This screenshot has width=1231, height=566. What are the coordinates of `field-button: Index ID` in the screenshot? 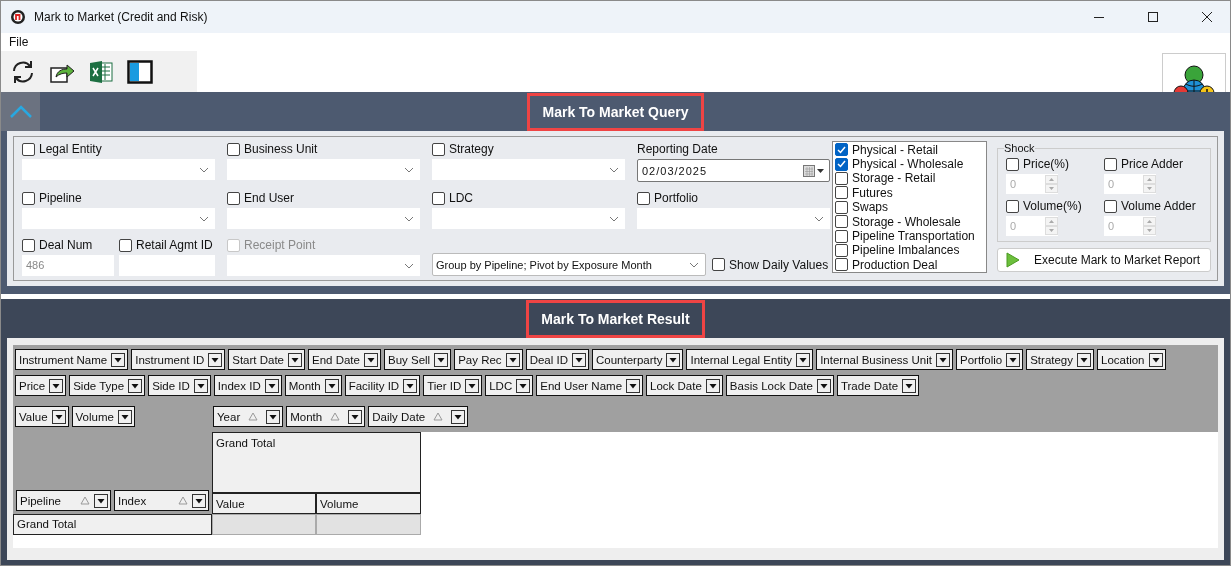 It's located at (247, 385).